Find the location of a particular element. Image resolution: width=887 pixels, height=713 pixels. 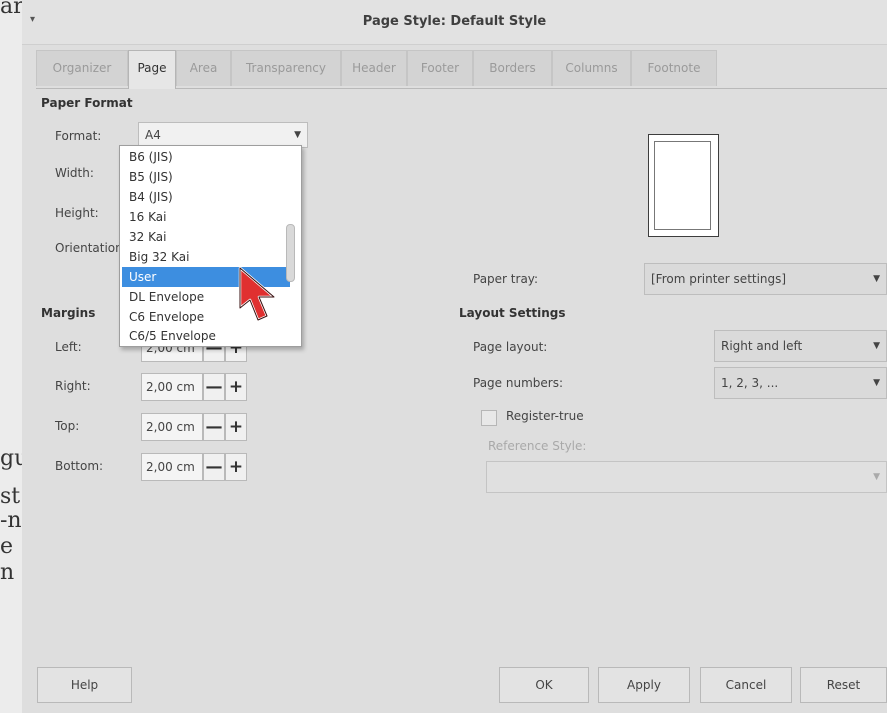

ok-button: OK is located at coordinates (544, 685).